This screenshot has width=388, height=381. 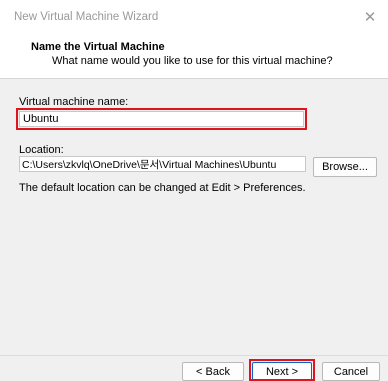 I want to click on title-bar: New Virtual Machine Wizard ✕, so click(x=194, y=17).